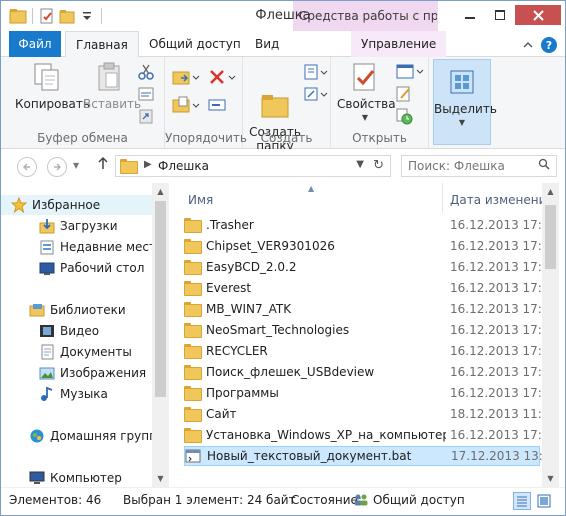 The image size is (566, 516). What do you see at coordinates (399, 44) in the screenshot?
I see `tab-manage: Управление` at bounding box center [399, 44].